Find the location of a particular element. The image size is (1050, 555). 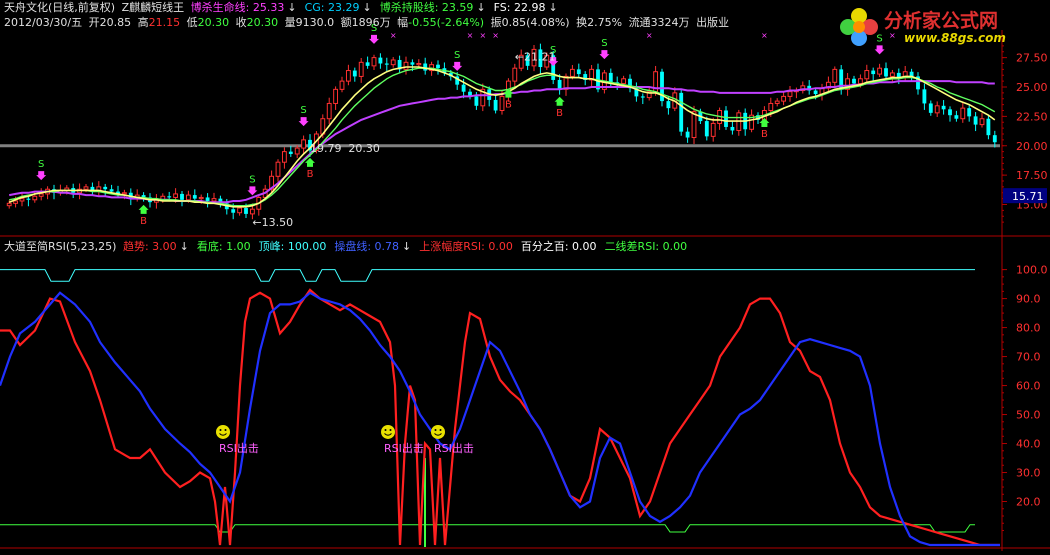

price-annotation: ←13.50 is located at coordinates (272, 222).